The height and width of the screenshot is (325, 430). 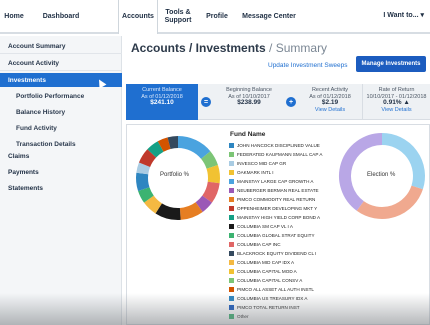 I want to click on beginning-balance-value: $238.99, so click(x=249, y=102).